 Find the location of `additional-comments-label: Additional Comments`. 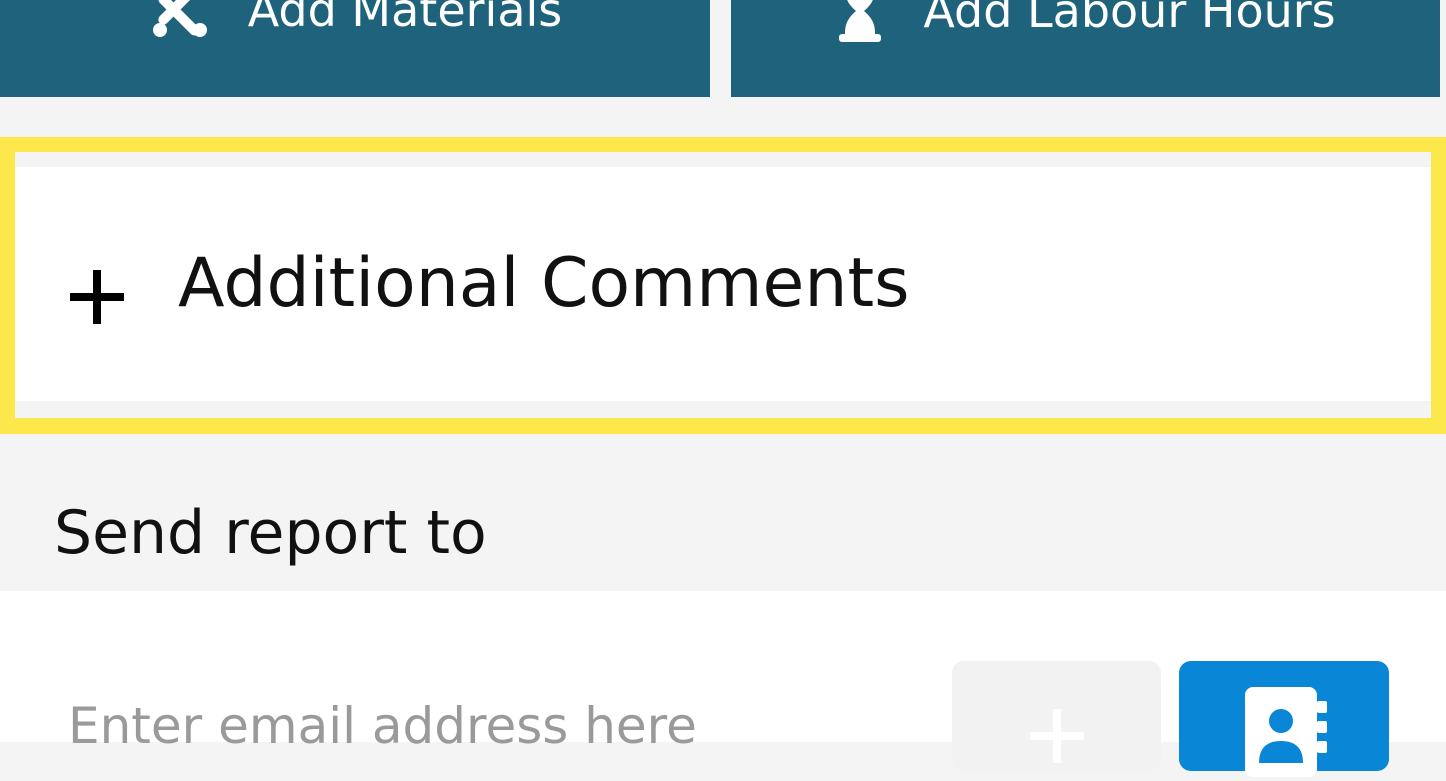

additional-comments-label: Additional Comments is located at coordinates (544, 283).